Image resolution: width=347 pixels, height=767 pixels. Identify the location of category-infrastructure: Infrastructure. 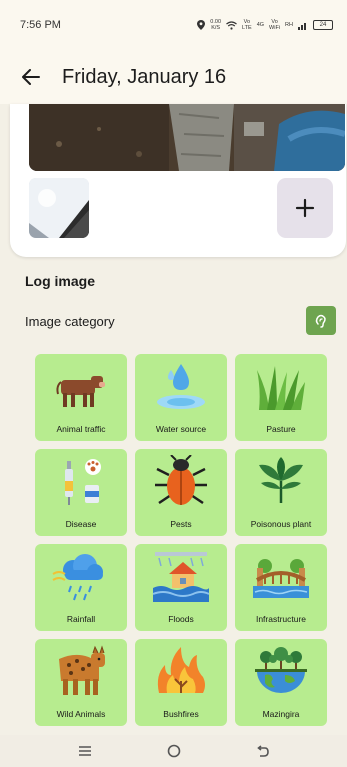
(281, 587).